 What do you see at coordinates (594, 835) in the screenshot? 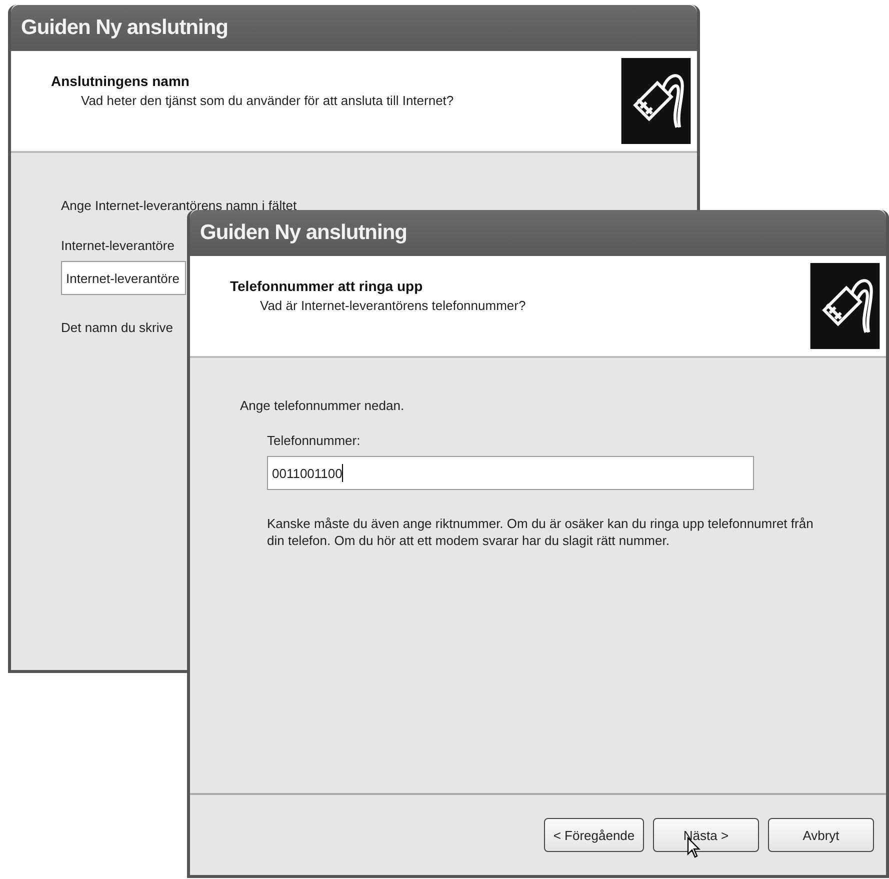
I see `back-button: < Föregående` at bounding box center [594, 835].